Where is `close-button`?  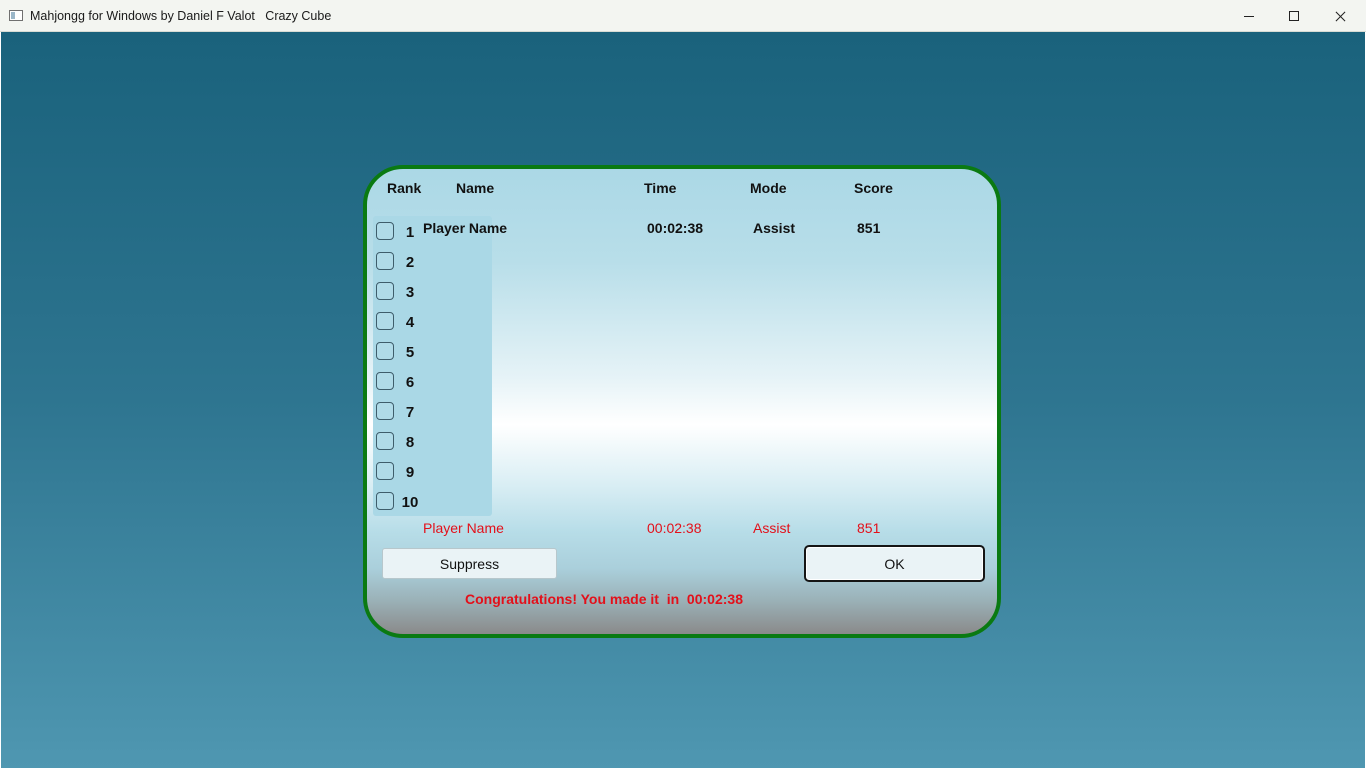 close-button is located at coordinates (1340, 16).